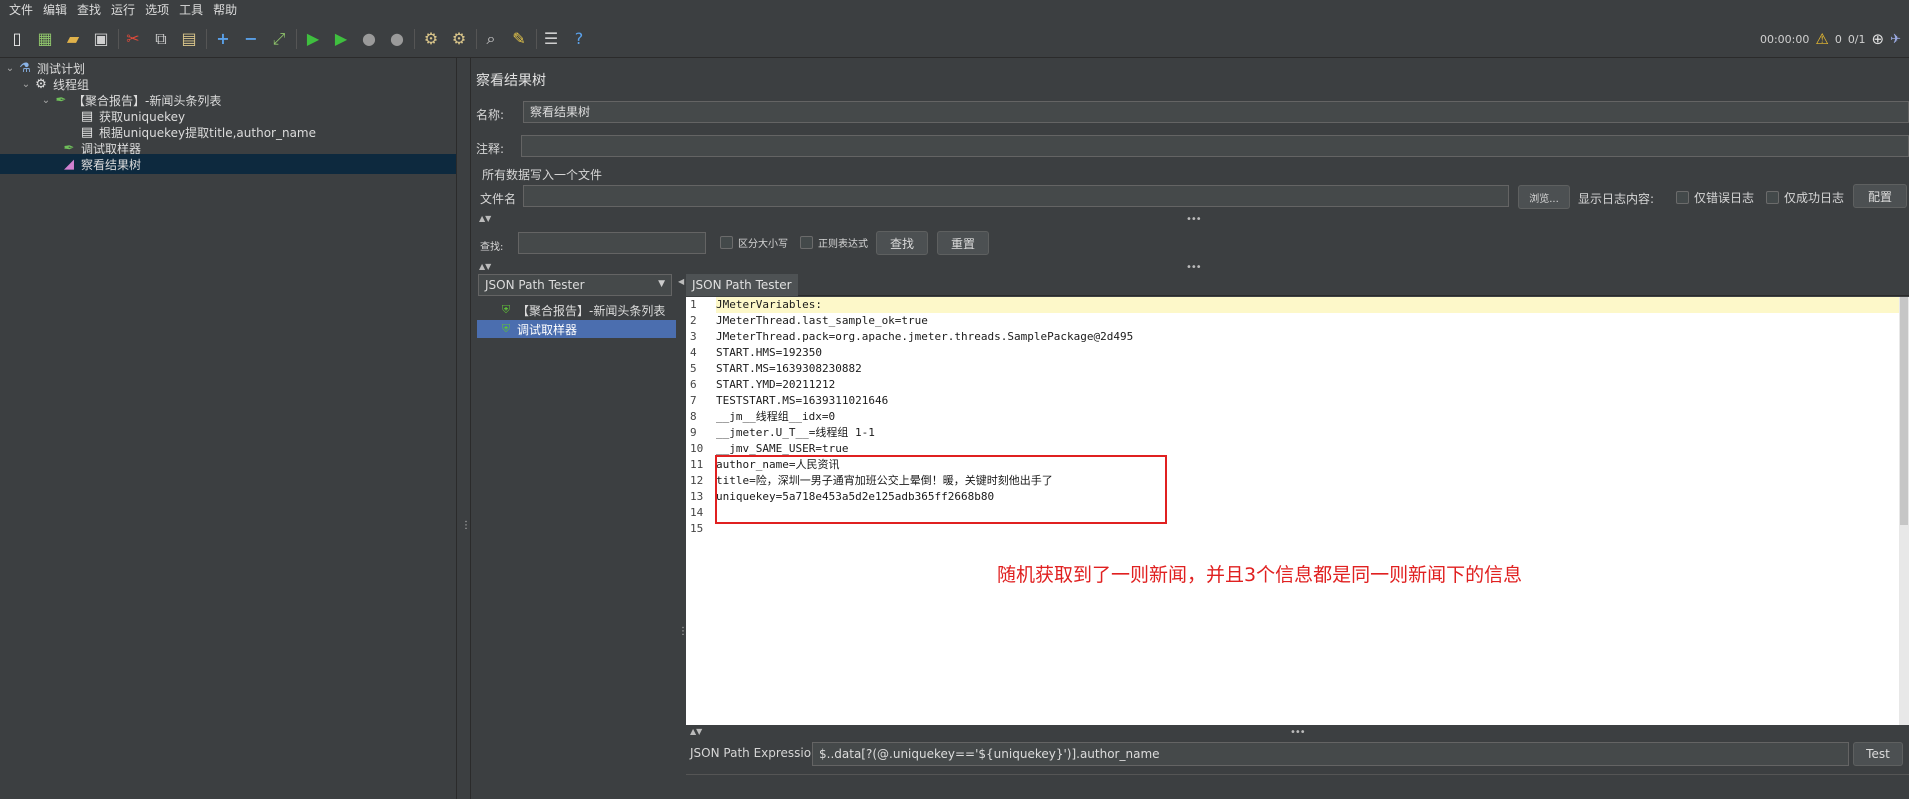 The image size is (1909, 799). I want to click on line-number: 10, so click(697, 448).